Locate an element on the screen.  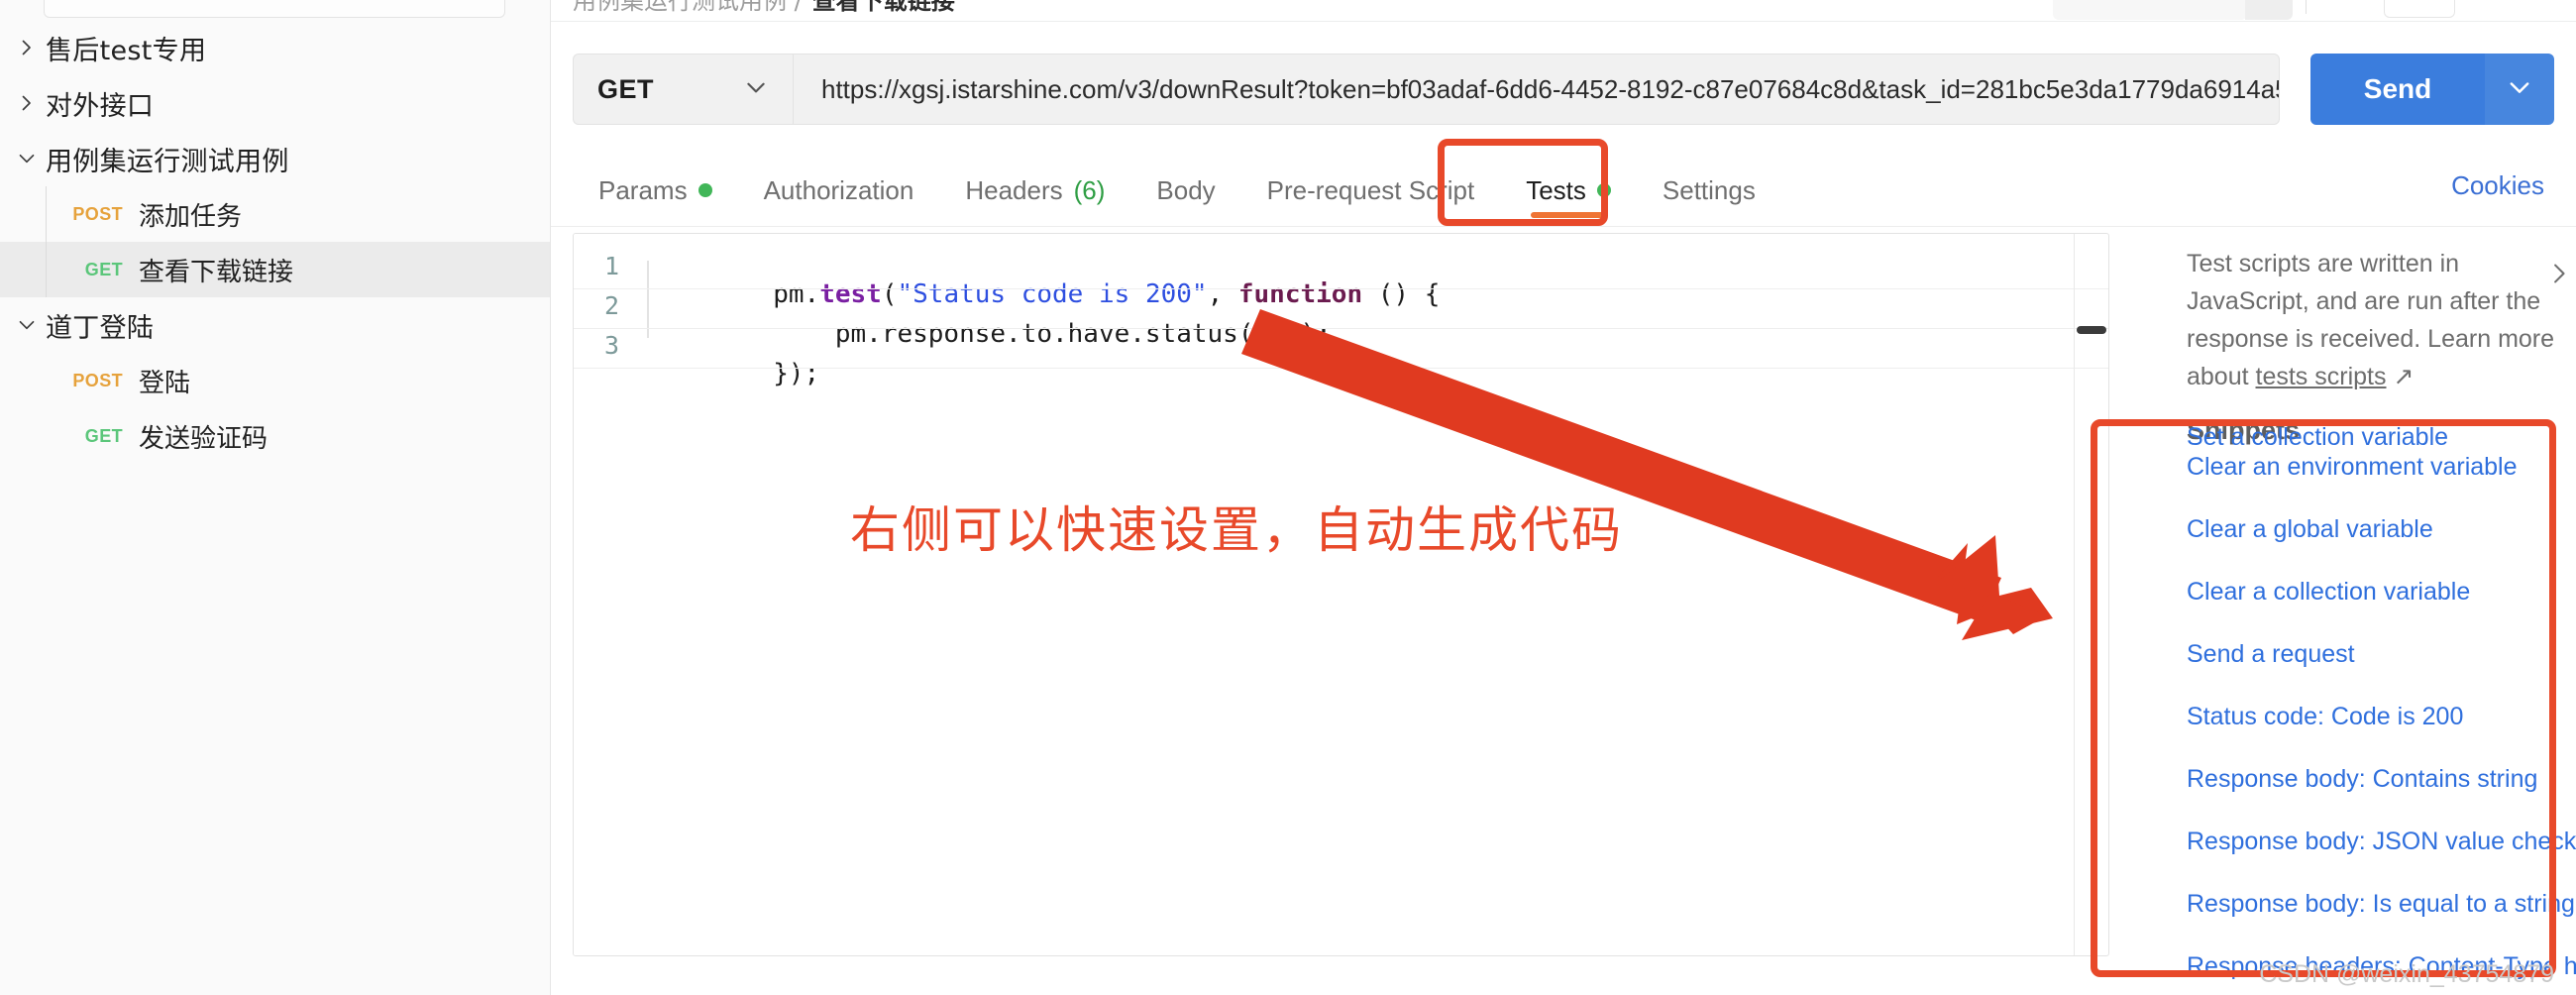
editor-horizontal-scrollbar is located at coordinates (2091, 330).